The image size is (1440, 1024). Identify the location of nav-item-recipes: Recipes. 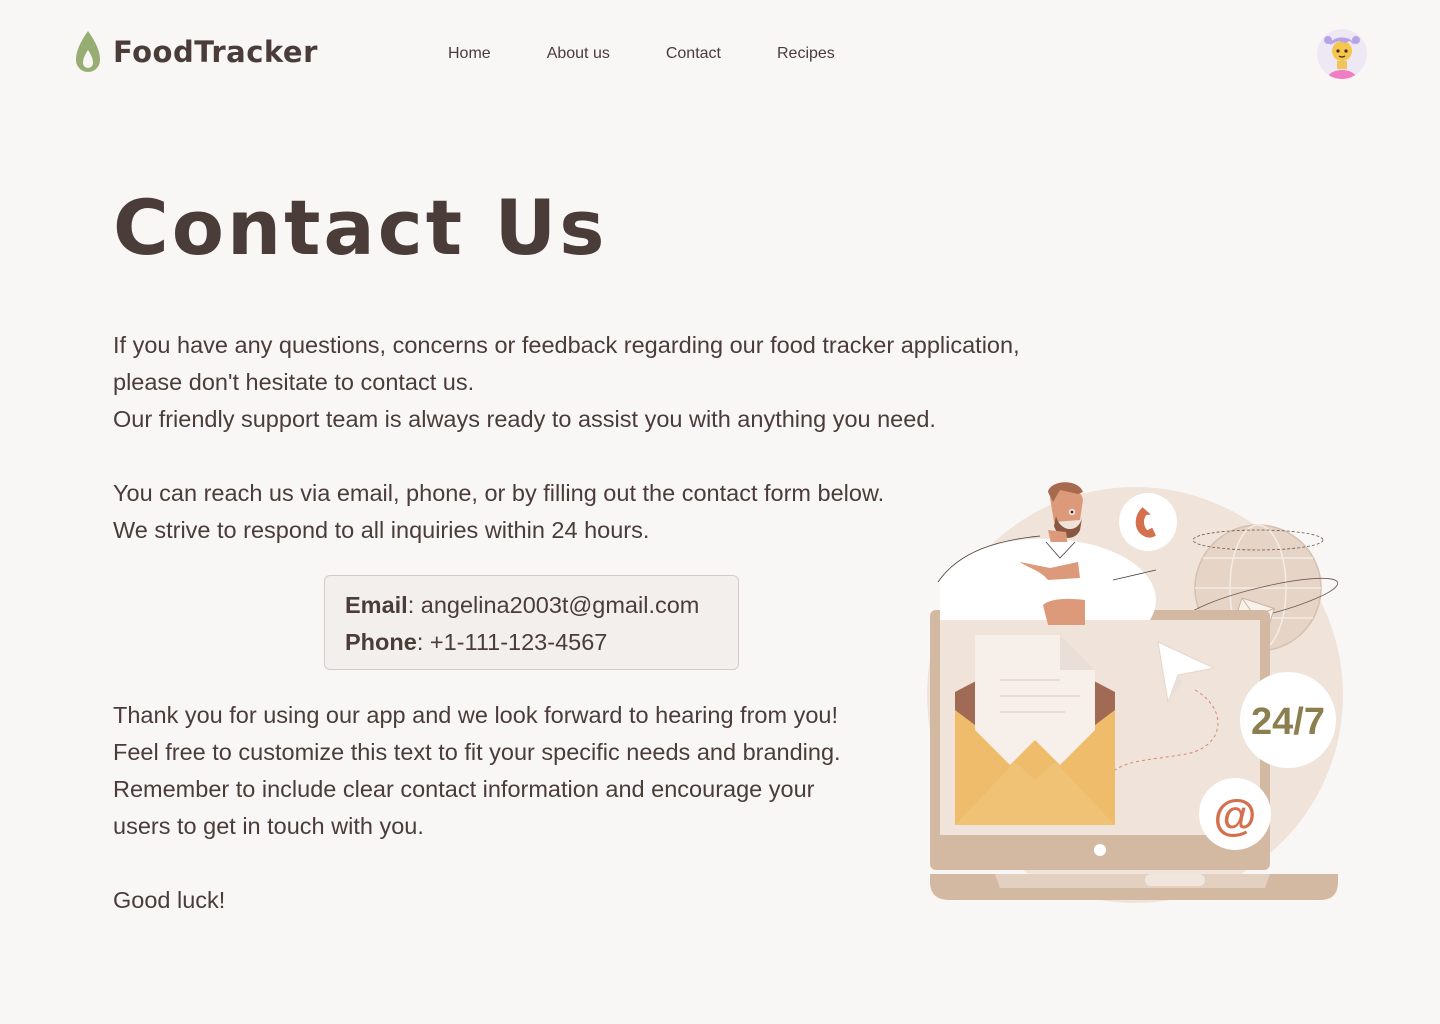
(806, 54).